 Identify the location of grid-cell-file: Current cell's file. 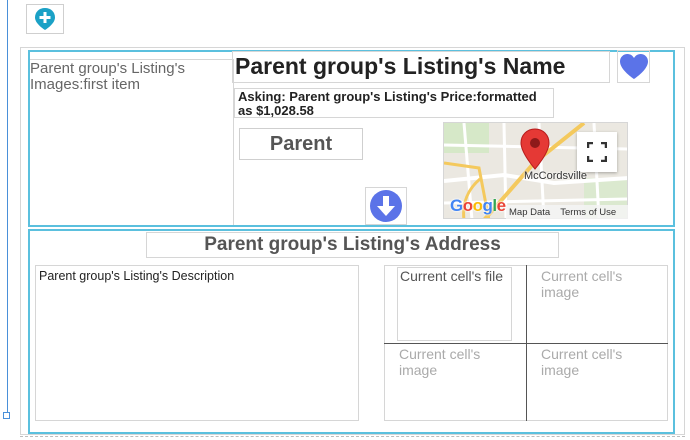
(454, 304).